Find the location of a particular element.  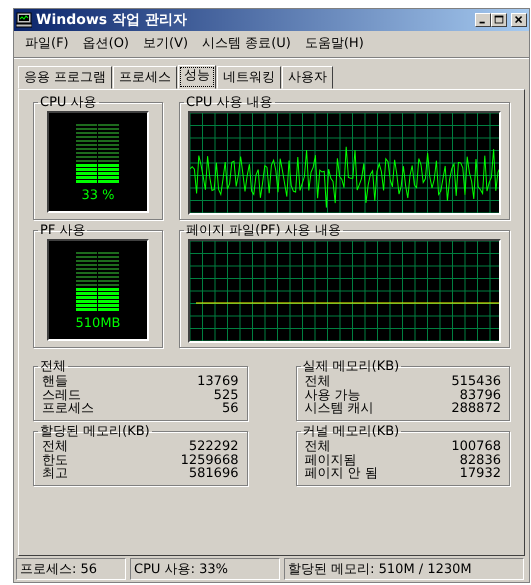

stat-value: 17932 is located at coordinates (480, 474).